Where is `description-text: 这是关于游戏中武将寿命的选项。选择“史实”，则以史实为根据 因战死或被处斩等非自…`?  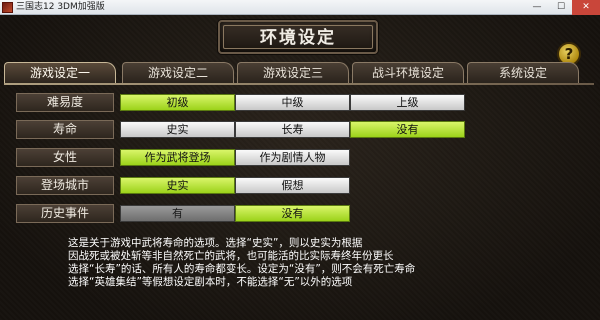 description-text: 这是关于游戏中武将寿命的选项。选择“史实”，则以史实为根据 因战死或被处斩等非自… is located at coordinates (298, 263).